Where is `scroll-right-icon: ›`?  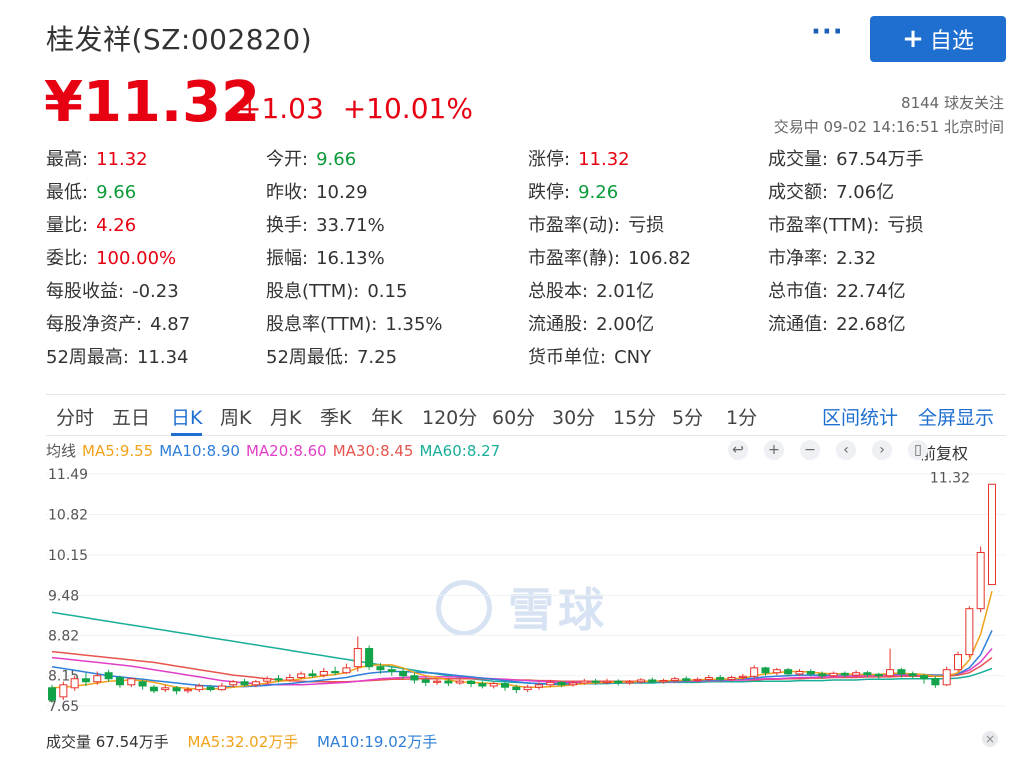
scroll-right-icon: › is located at coordinates (882, 450).